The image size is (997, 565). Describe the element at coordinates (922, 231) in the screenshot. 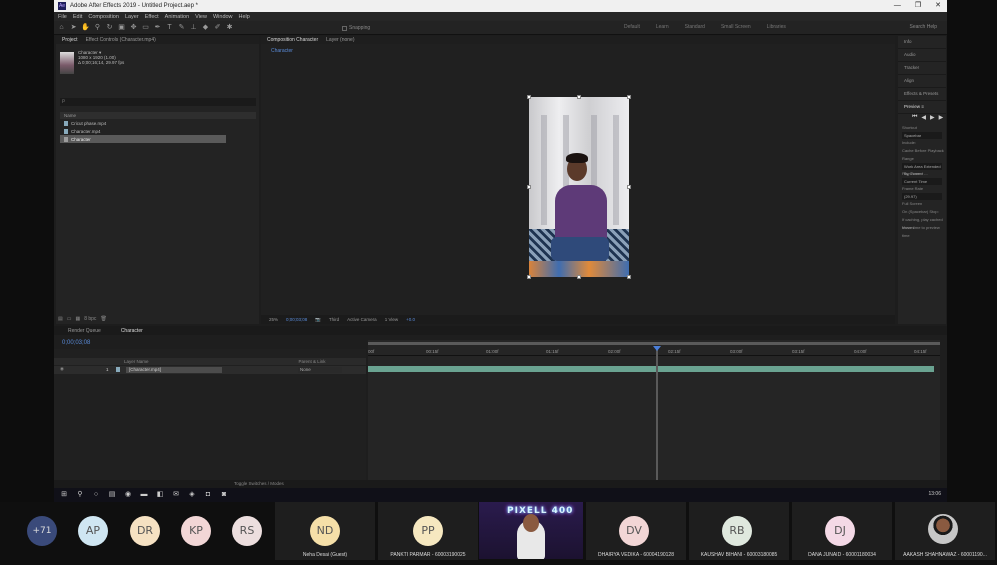

I see `stop-move-time-checkbox: Move time to preview time` at that location.